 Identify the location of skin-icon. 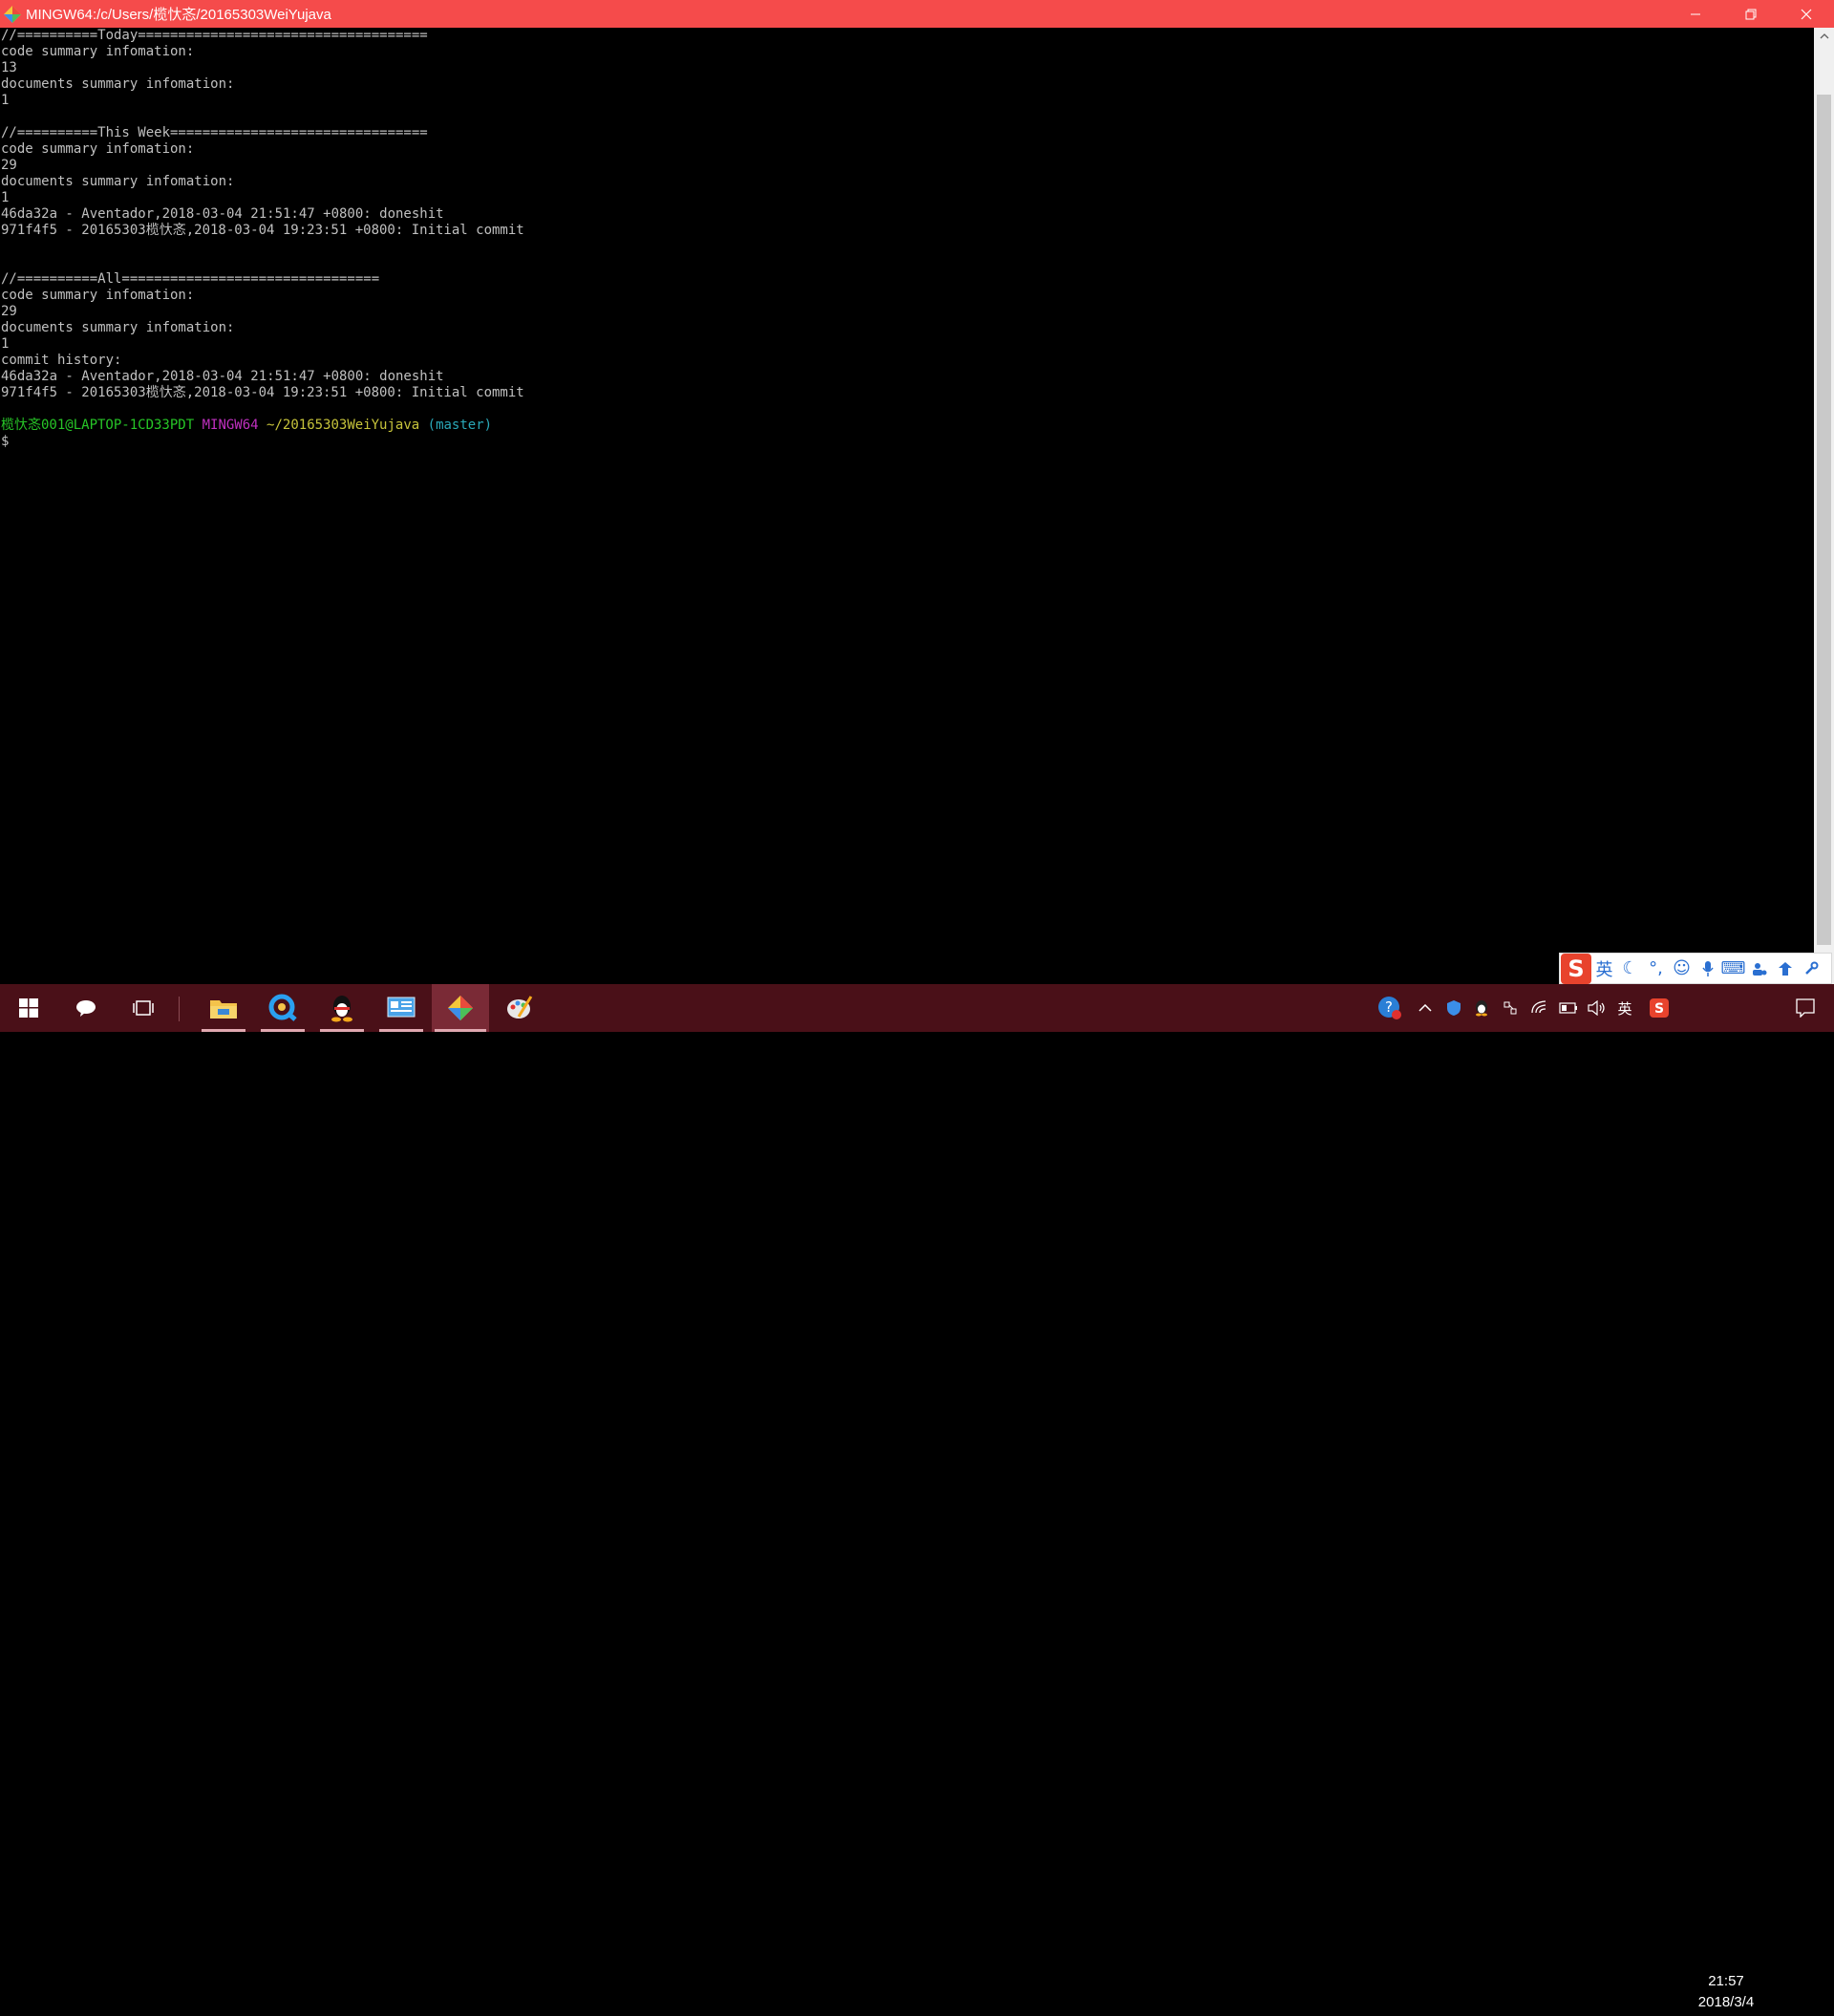
(1785, 968).